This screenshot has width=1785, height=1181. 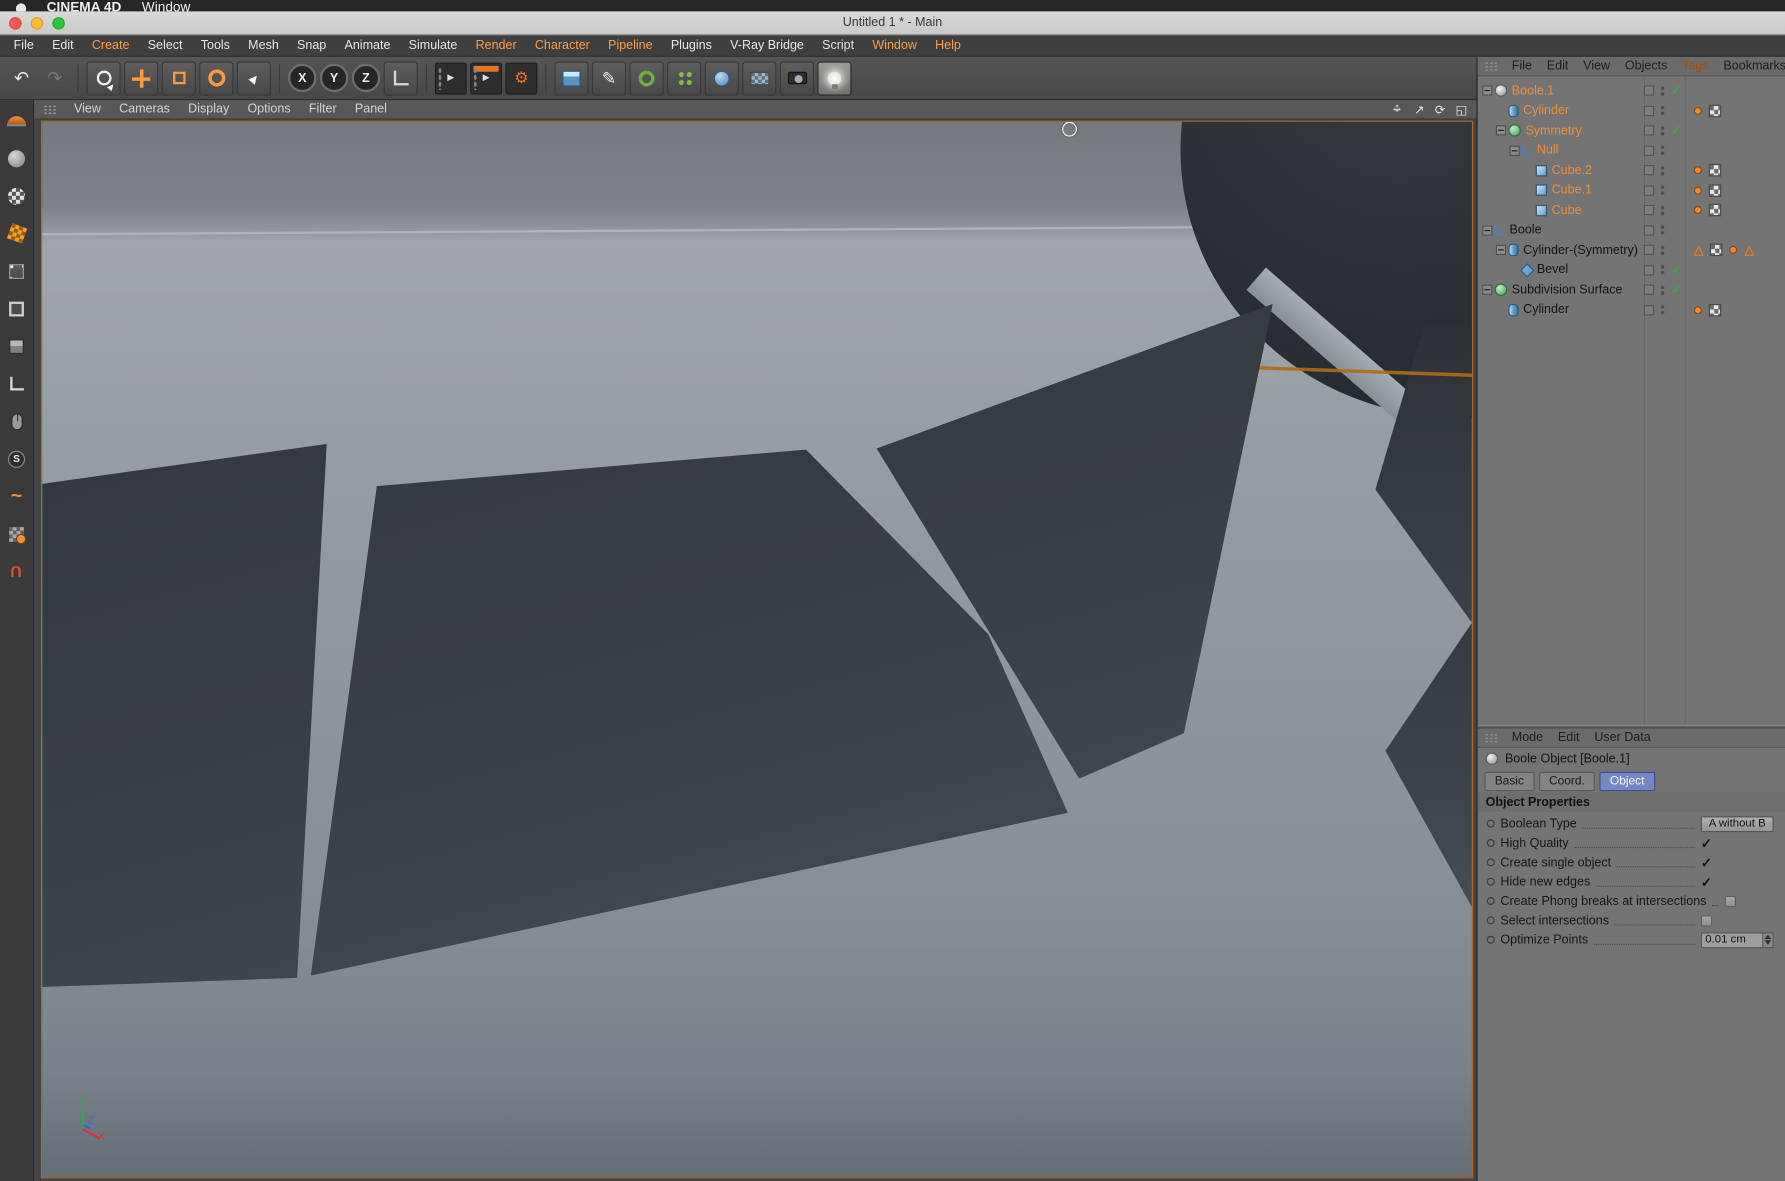 I want to click on scale-tool, so click(x=178, y=78).